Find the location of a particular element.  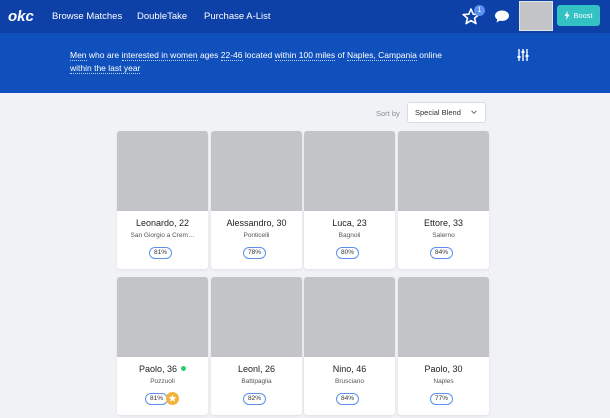

sliders-icon is located at coordinates (523, 55).